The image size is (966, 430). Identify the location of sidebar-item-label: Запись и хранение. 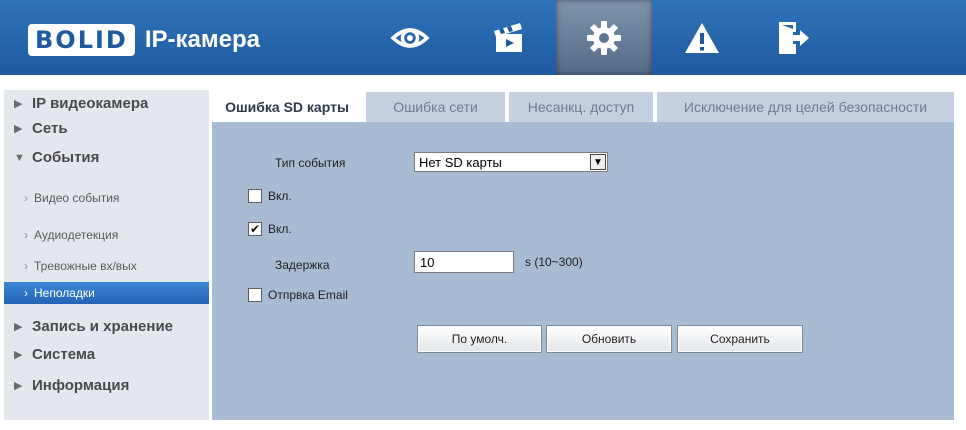
(103, 326).